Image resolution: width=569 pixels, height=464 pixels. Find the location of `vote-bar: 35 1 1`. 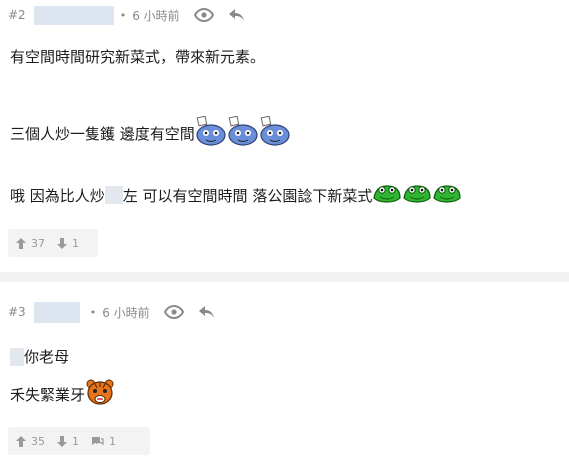

vote-bar: 35 1 1 is located at coordinates (79, 441).